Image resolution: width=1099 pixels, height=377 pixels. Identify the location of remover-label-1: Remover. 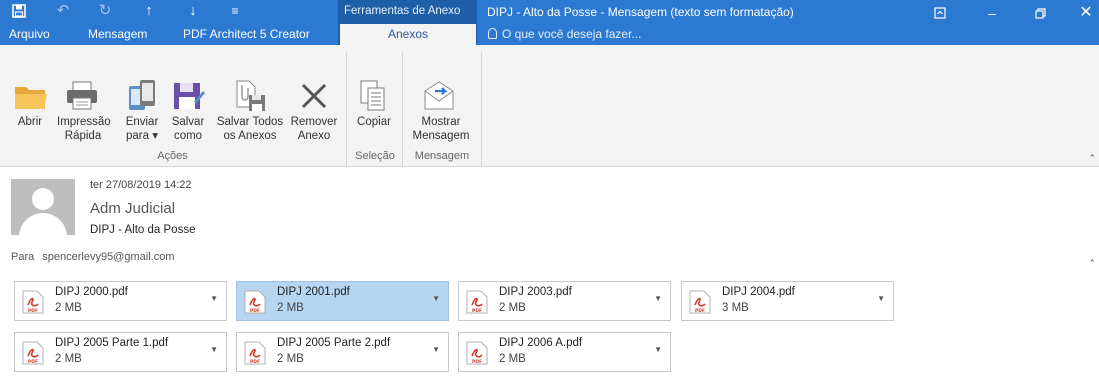
(314, 122).